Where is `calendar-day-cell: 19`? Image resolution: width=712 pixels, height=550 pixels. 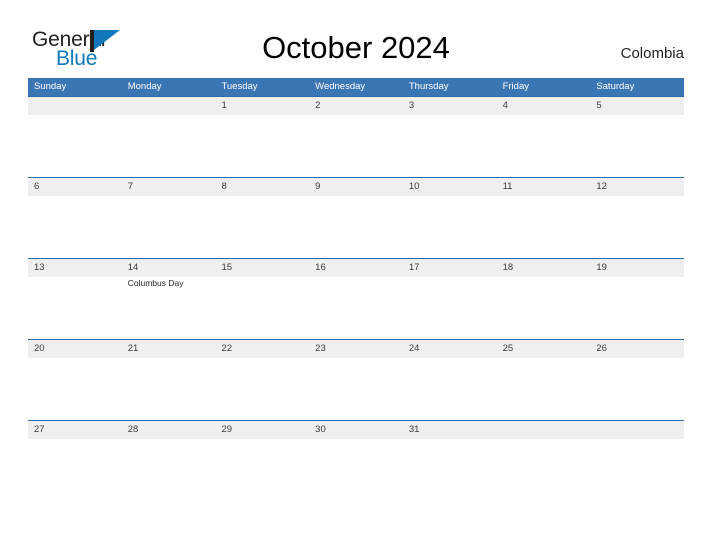 calendar-day-cell: 19 is located at coordinates (637, 299).